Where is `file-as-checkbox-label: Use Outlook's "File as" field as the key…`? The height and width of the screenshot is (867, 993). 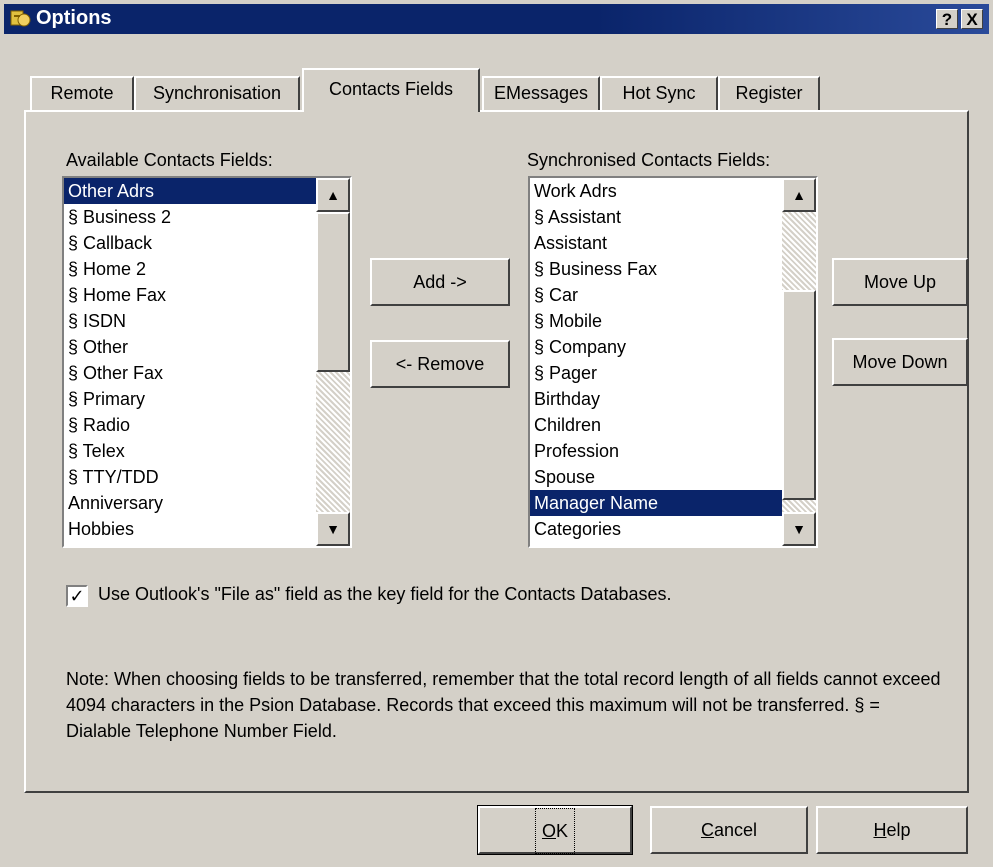
file-as-checkbox-label: Use Outlook's "File as" field as the key… is located at coordinates (385, 594).